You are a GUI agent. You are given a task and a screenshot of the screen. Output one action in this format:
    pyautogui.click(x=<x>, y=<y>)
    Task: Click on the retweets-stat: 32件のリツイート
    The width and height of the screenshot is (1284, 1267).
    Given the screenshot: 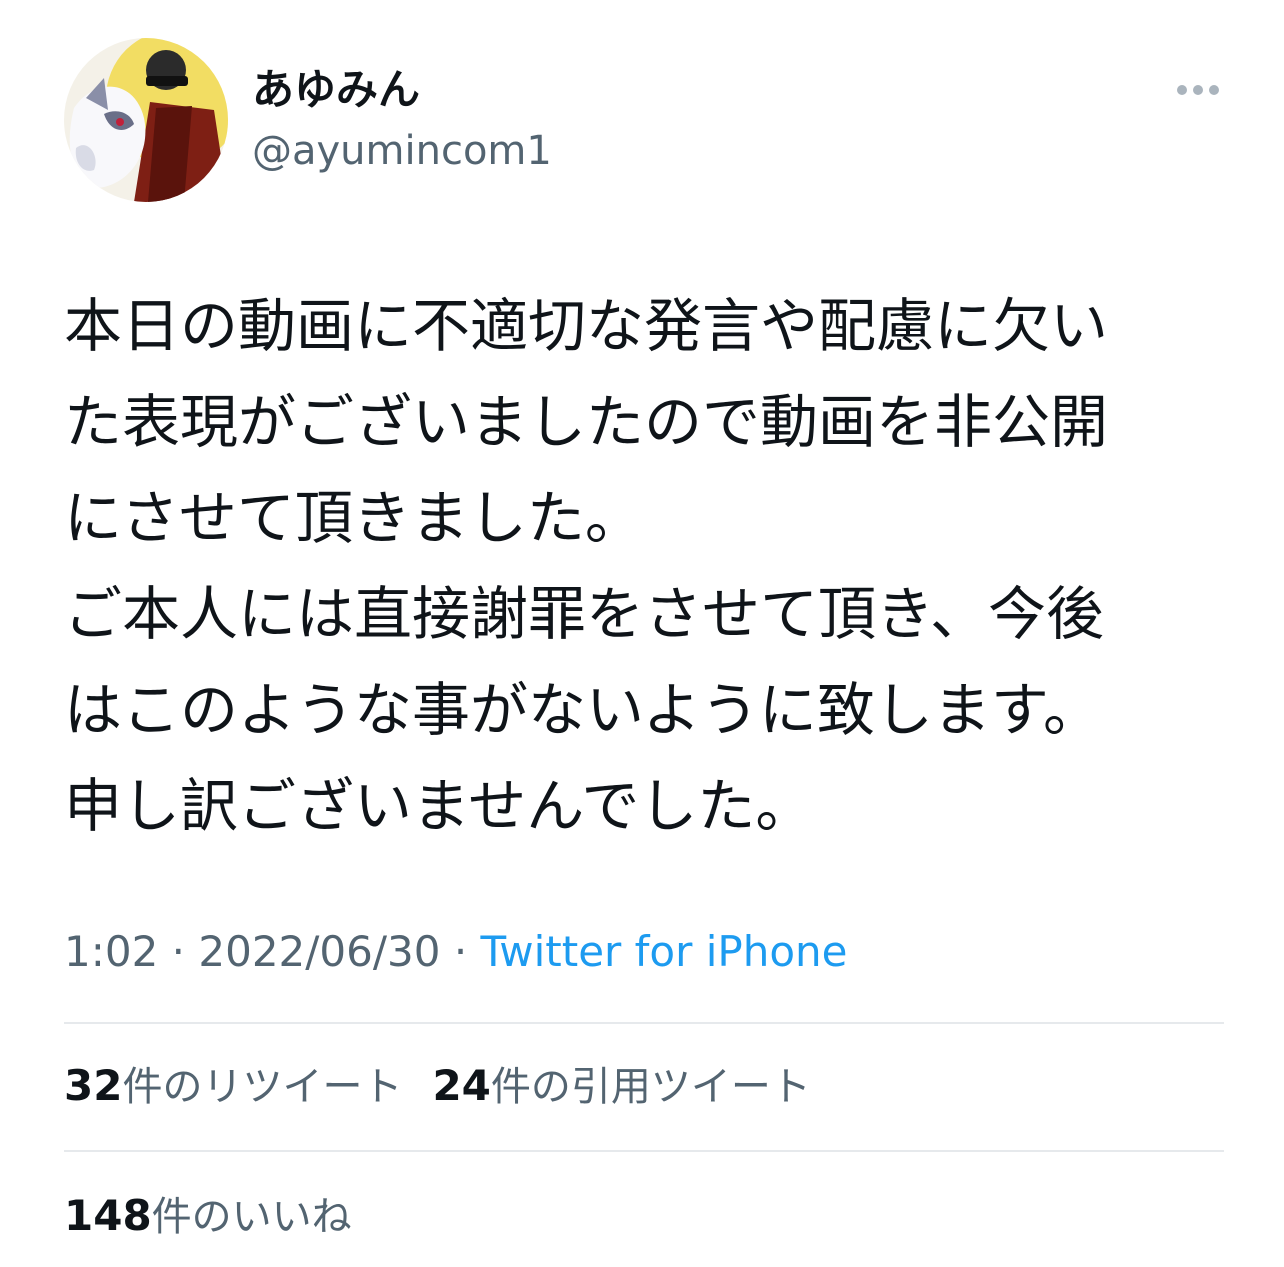 What is the action you would take?
    pyautogui.click(x=233, y=1085)
    